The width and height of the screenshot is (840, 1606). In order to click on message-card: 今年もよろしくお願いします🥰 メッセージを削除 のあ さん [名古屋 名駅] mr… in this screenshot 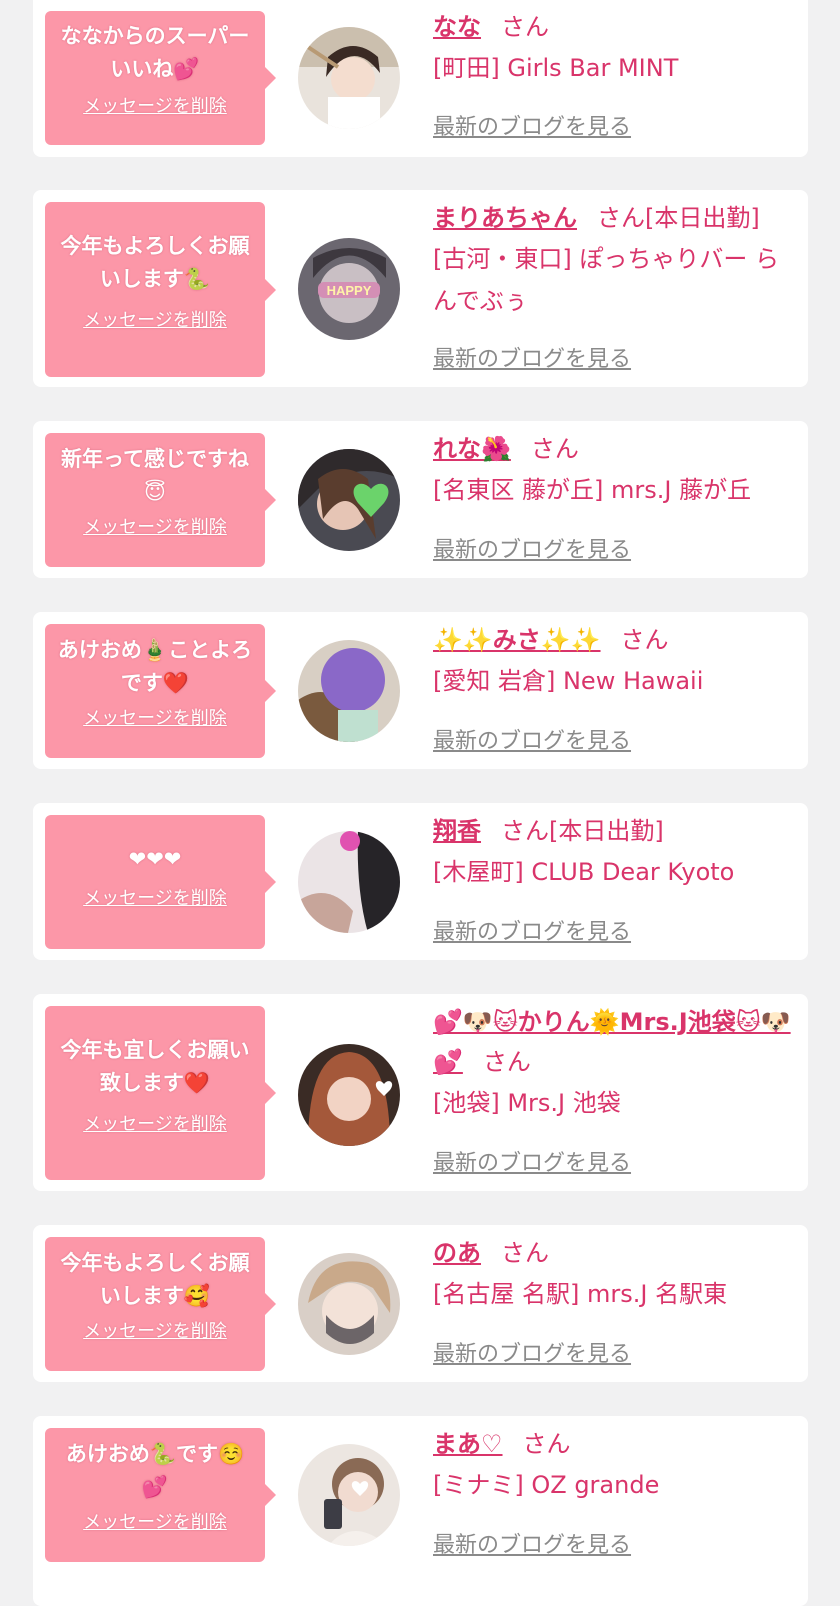, I will do `click(420, 1303)`.